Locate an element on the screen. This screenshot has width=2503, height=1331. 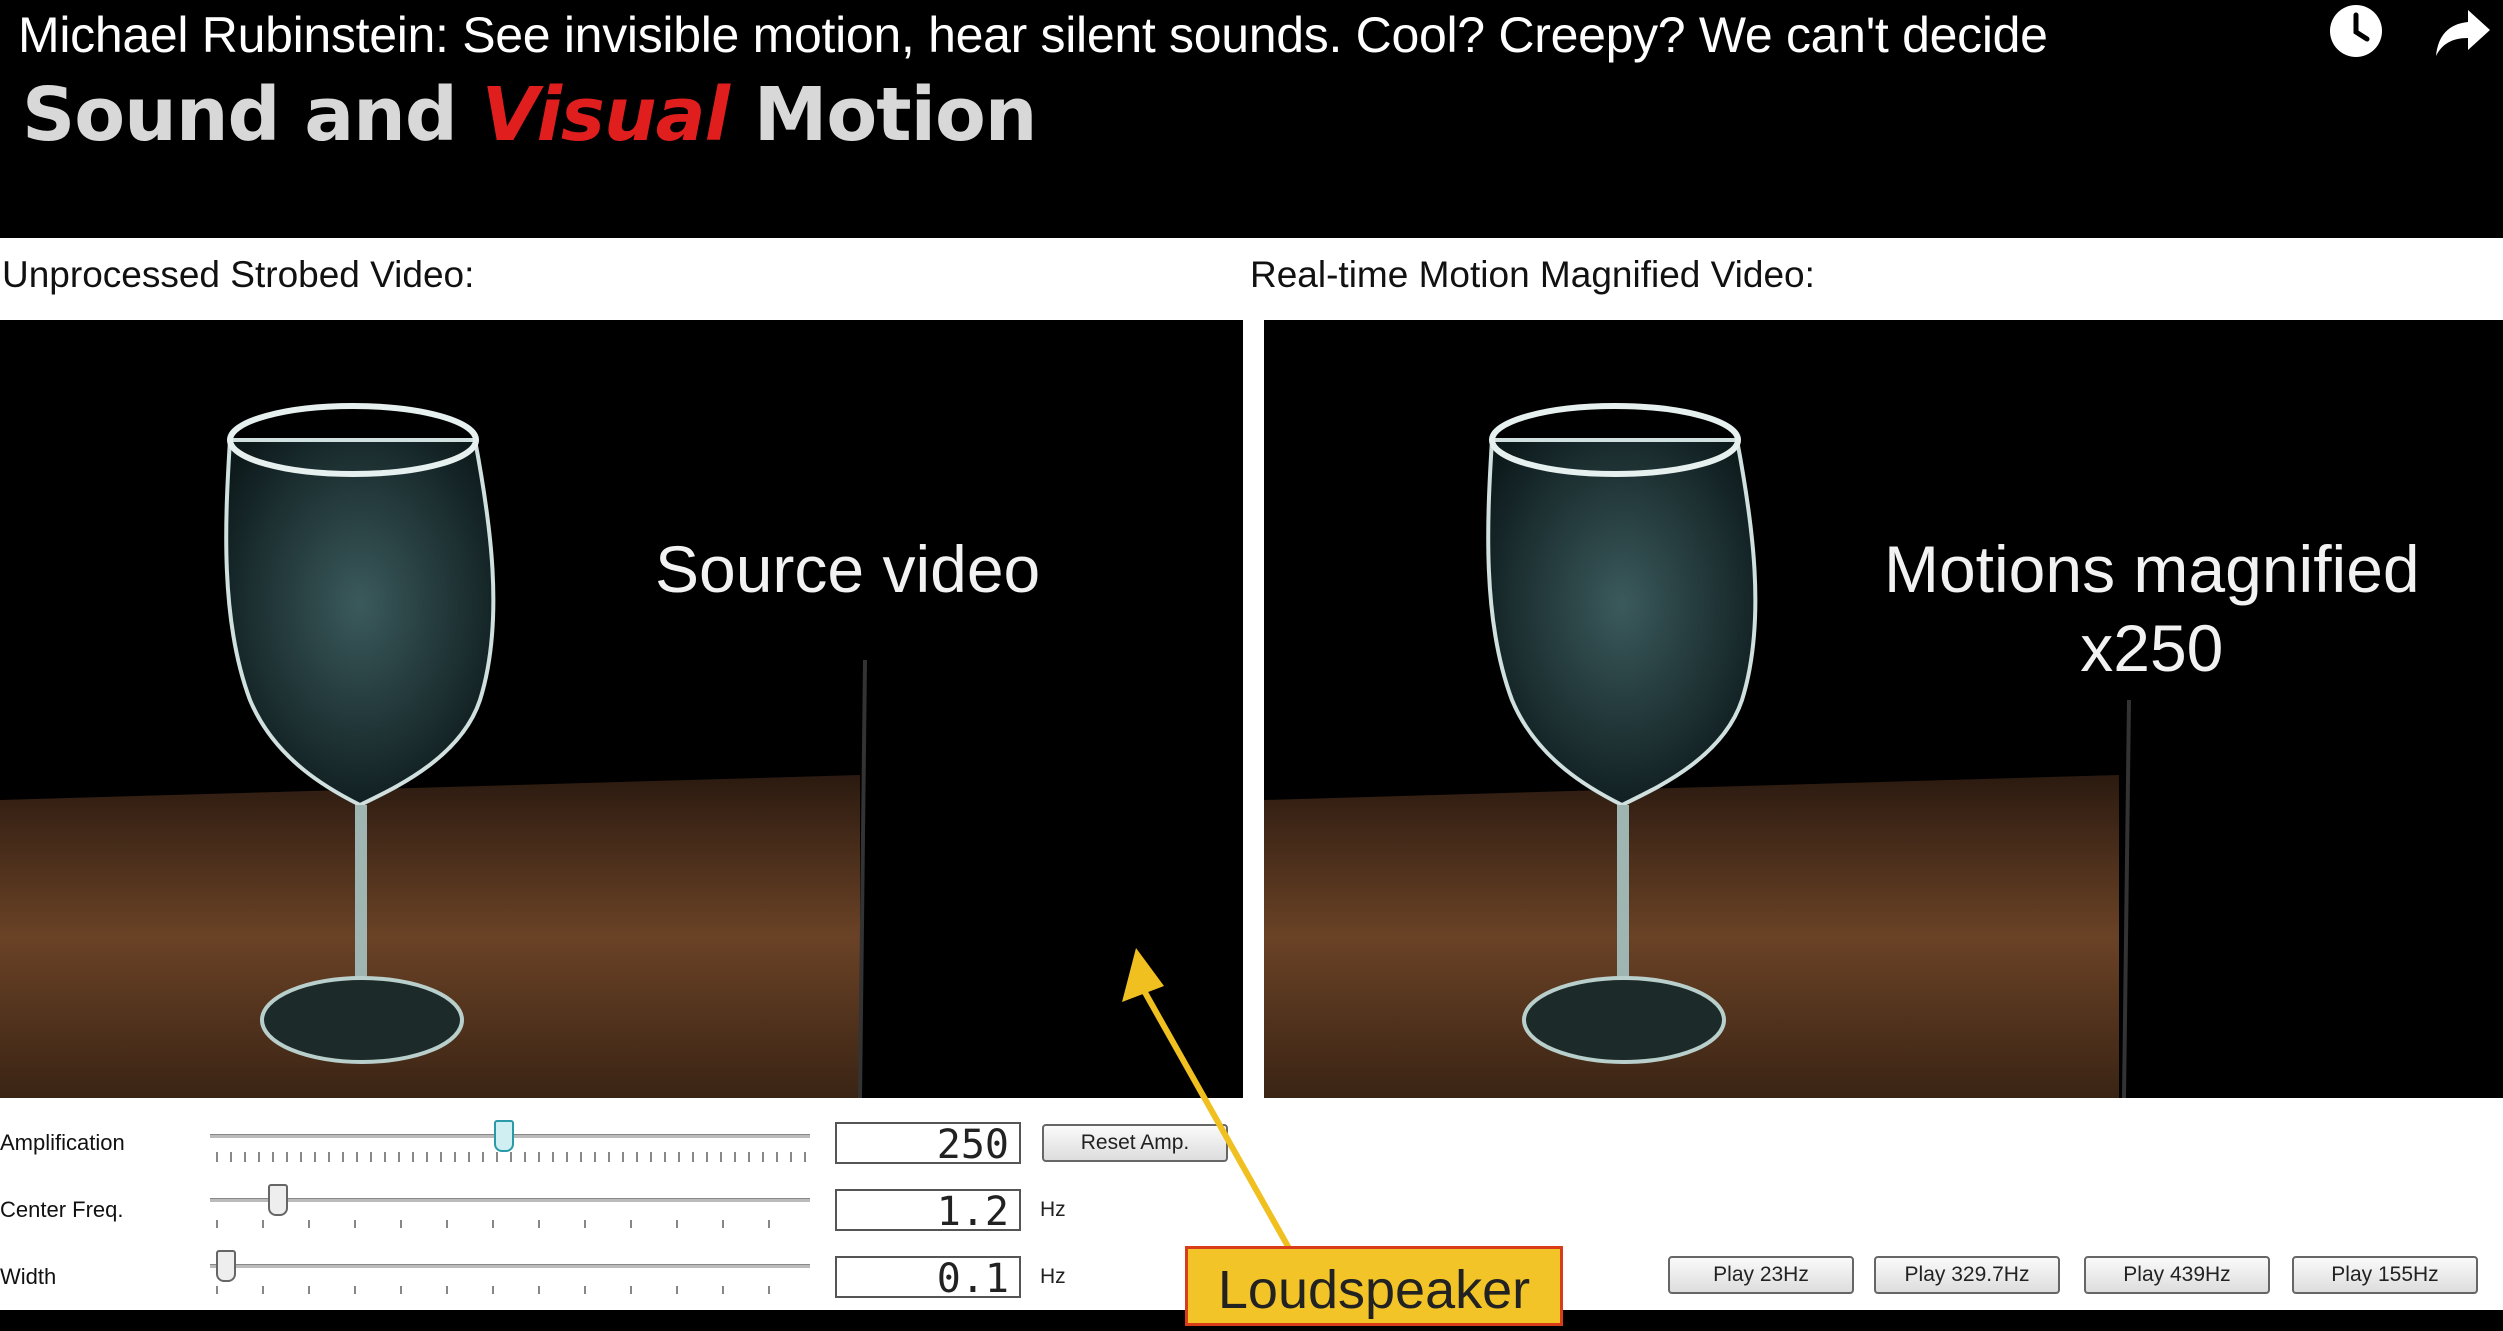
center-freq-slider is located at coordinates (510, 1209).